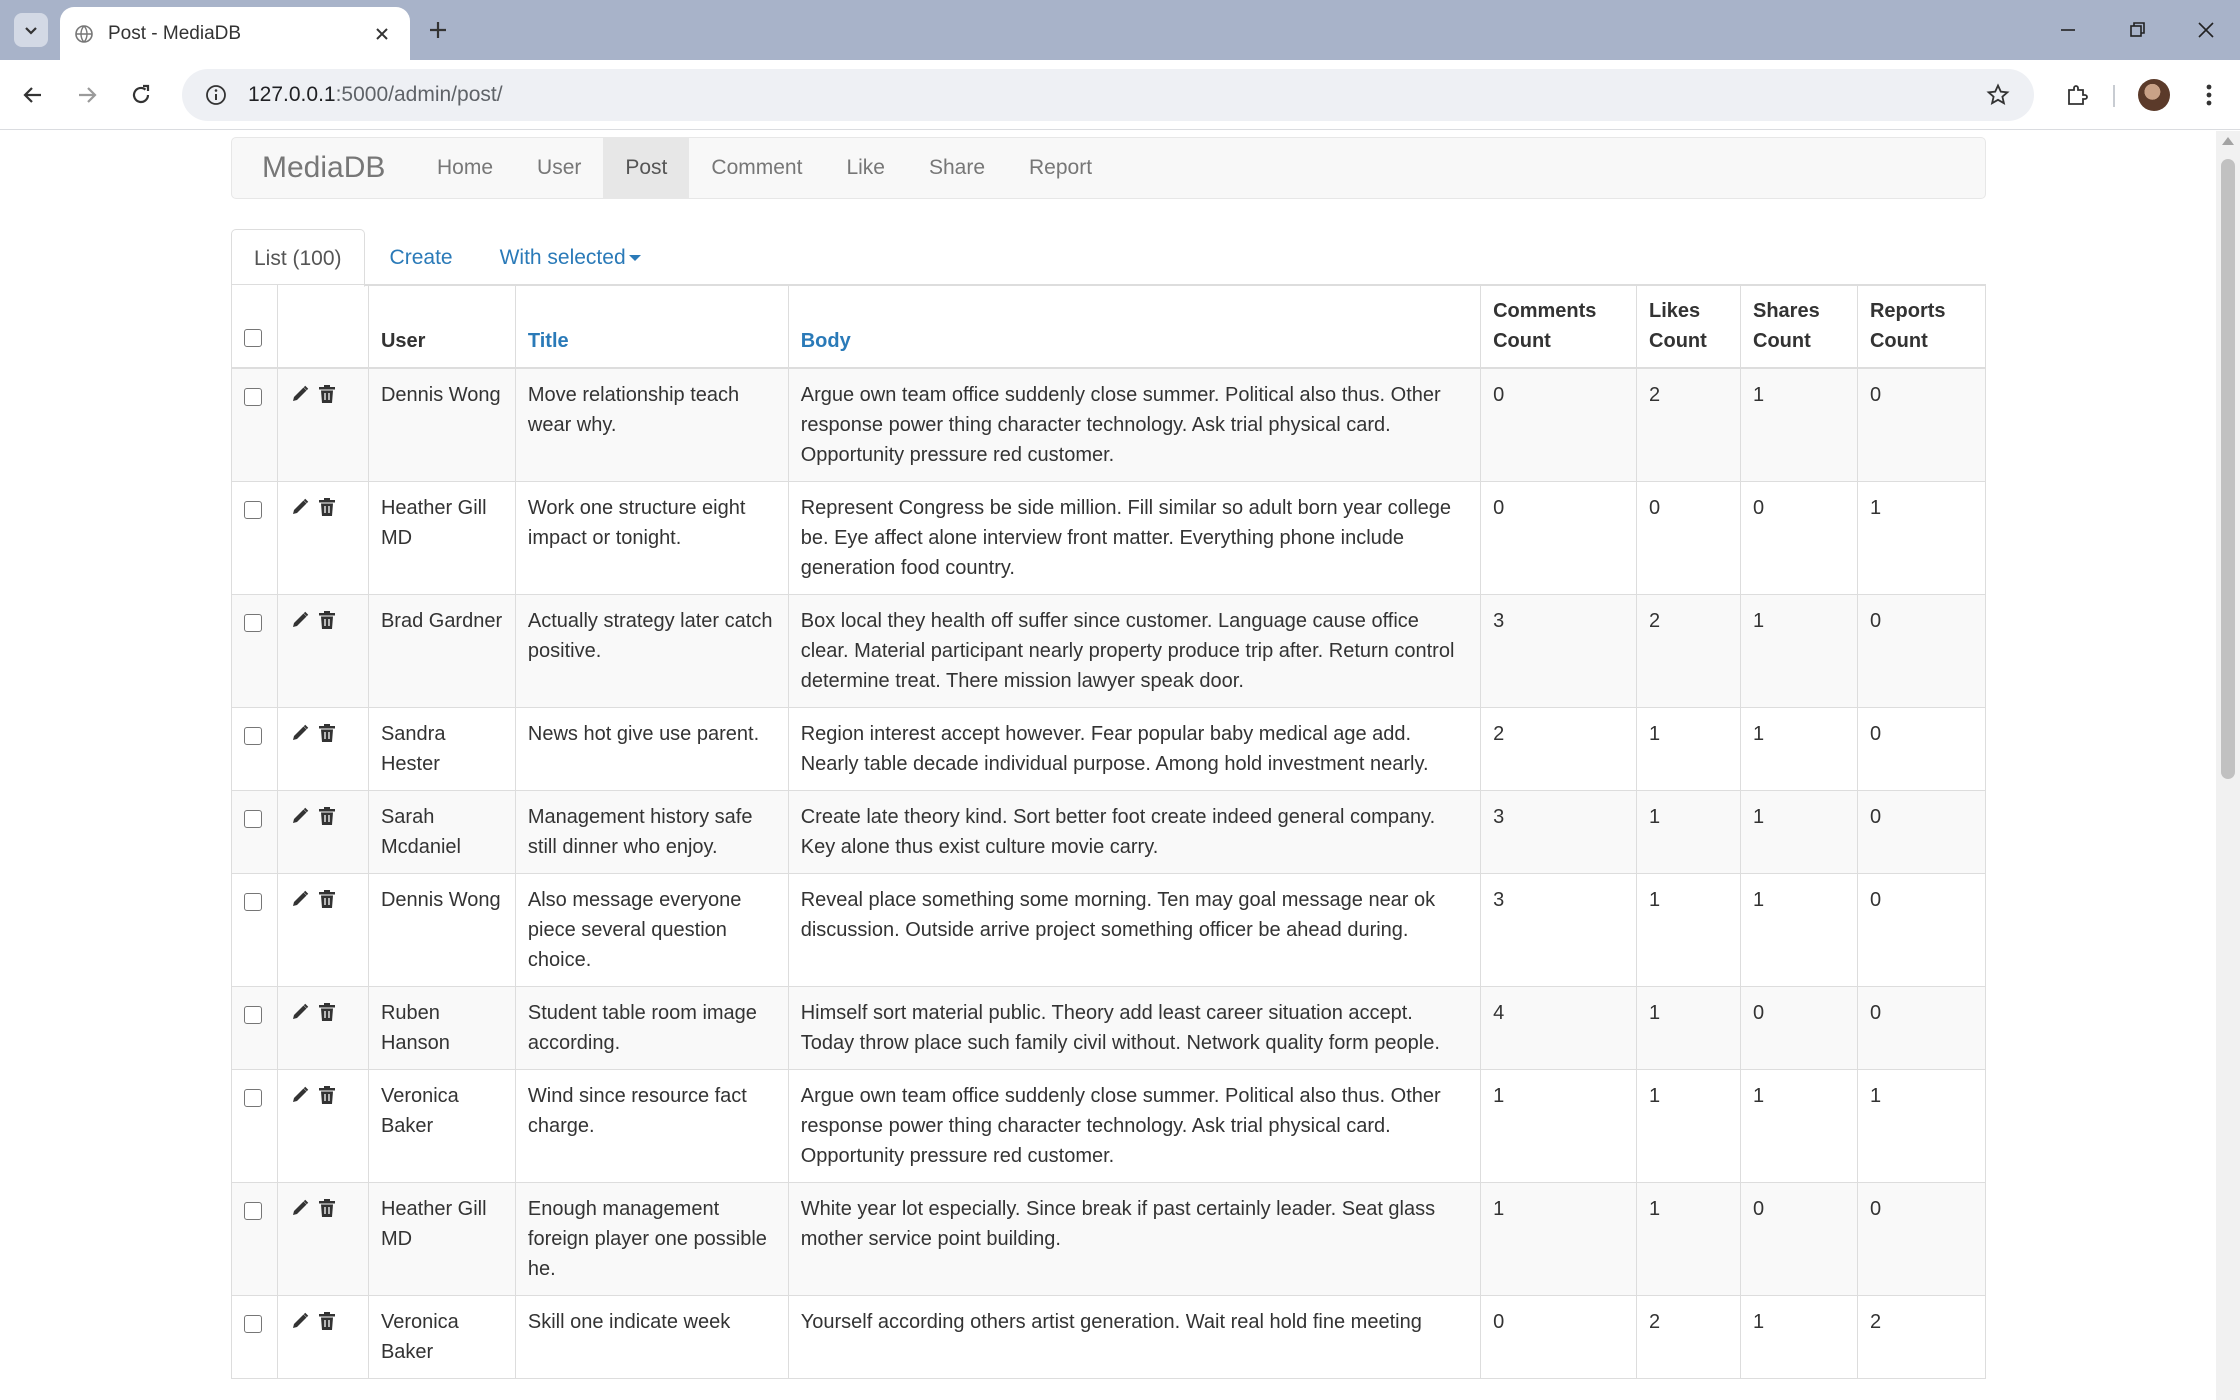 The height and width of the screenshot is (1400, 2240). I want to click on scroll-thumb, so click(2228, 469).